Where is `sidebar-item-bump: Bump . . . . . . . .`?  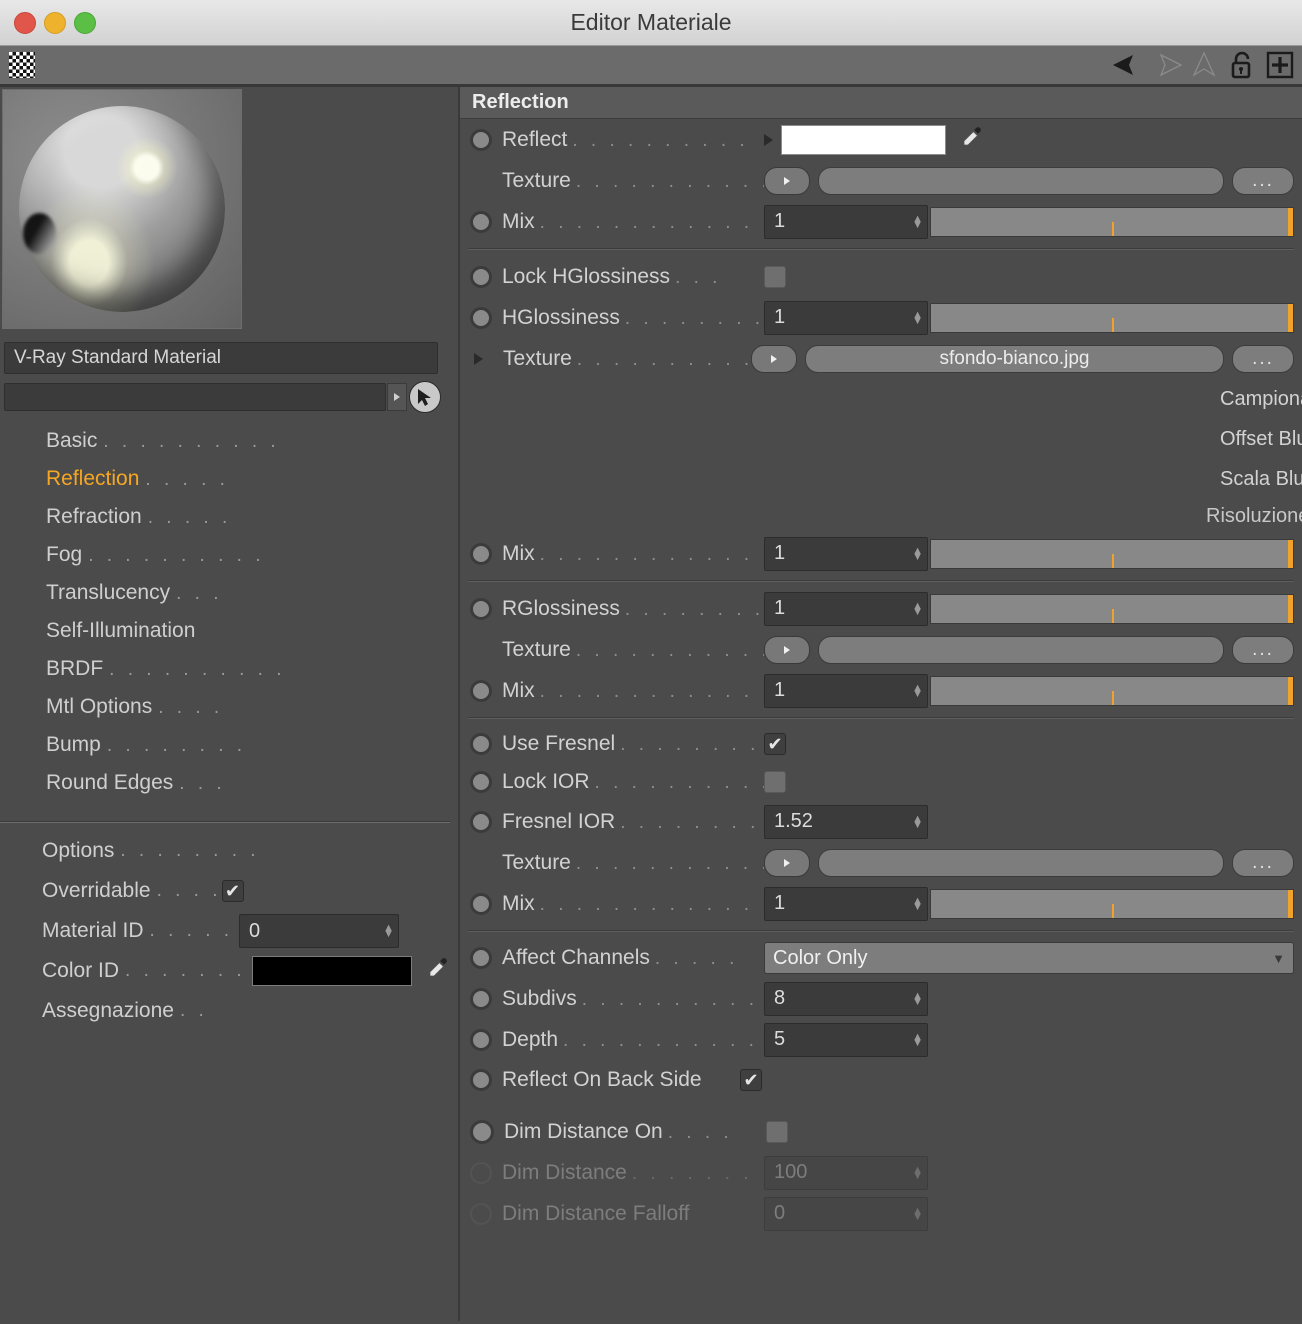
sidebar-item-bump: Bump . . . . . . . . is located at coordinates (229, 752).